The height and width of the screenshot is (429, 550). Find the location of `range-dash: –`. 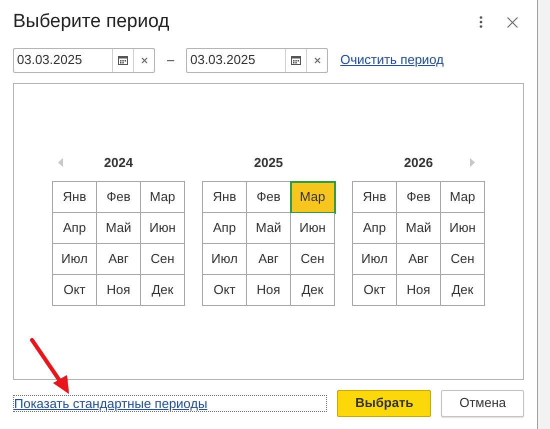

range-dash: – is located at coordinates (170, 60).